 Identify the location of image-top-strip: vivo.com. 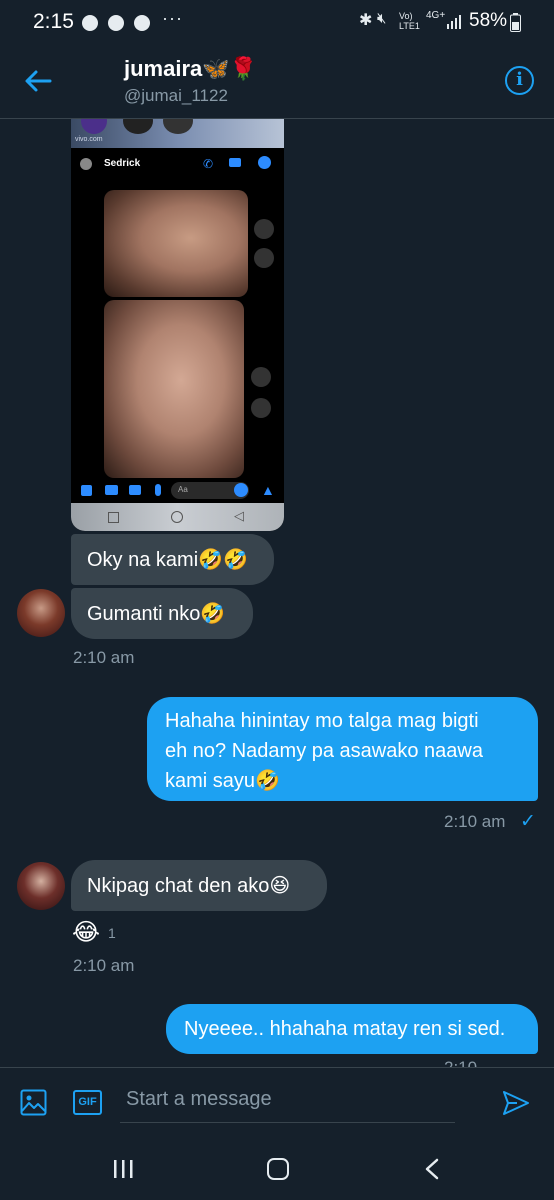
(177, 133).